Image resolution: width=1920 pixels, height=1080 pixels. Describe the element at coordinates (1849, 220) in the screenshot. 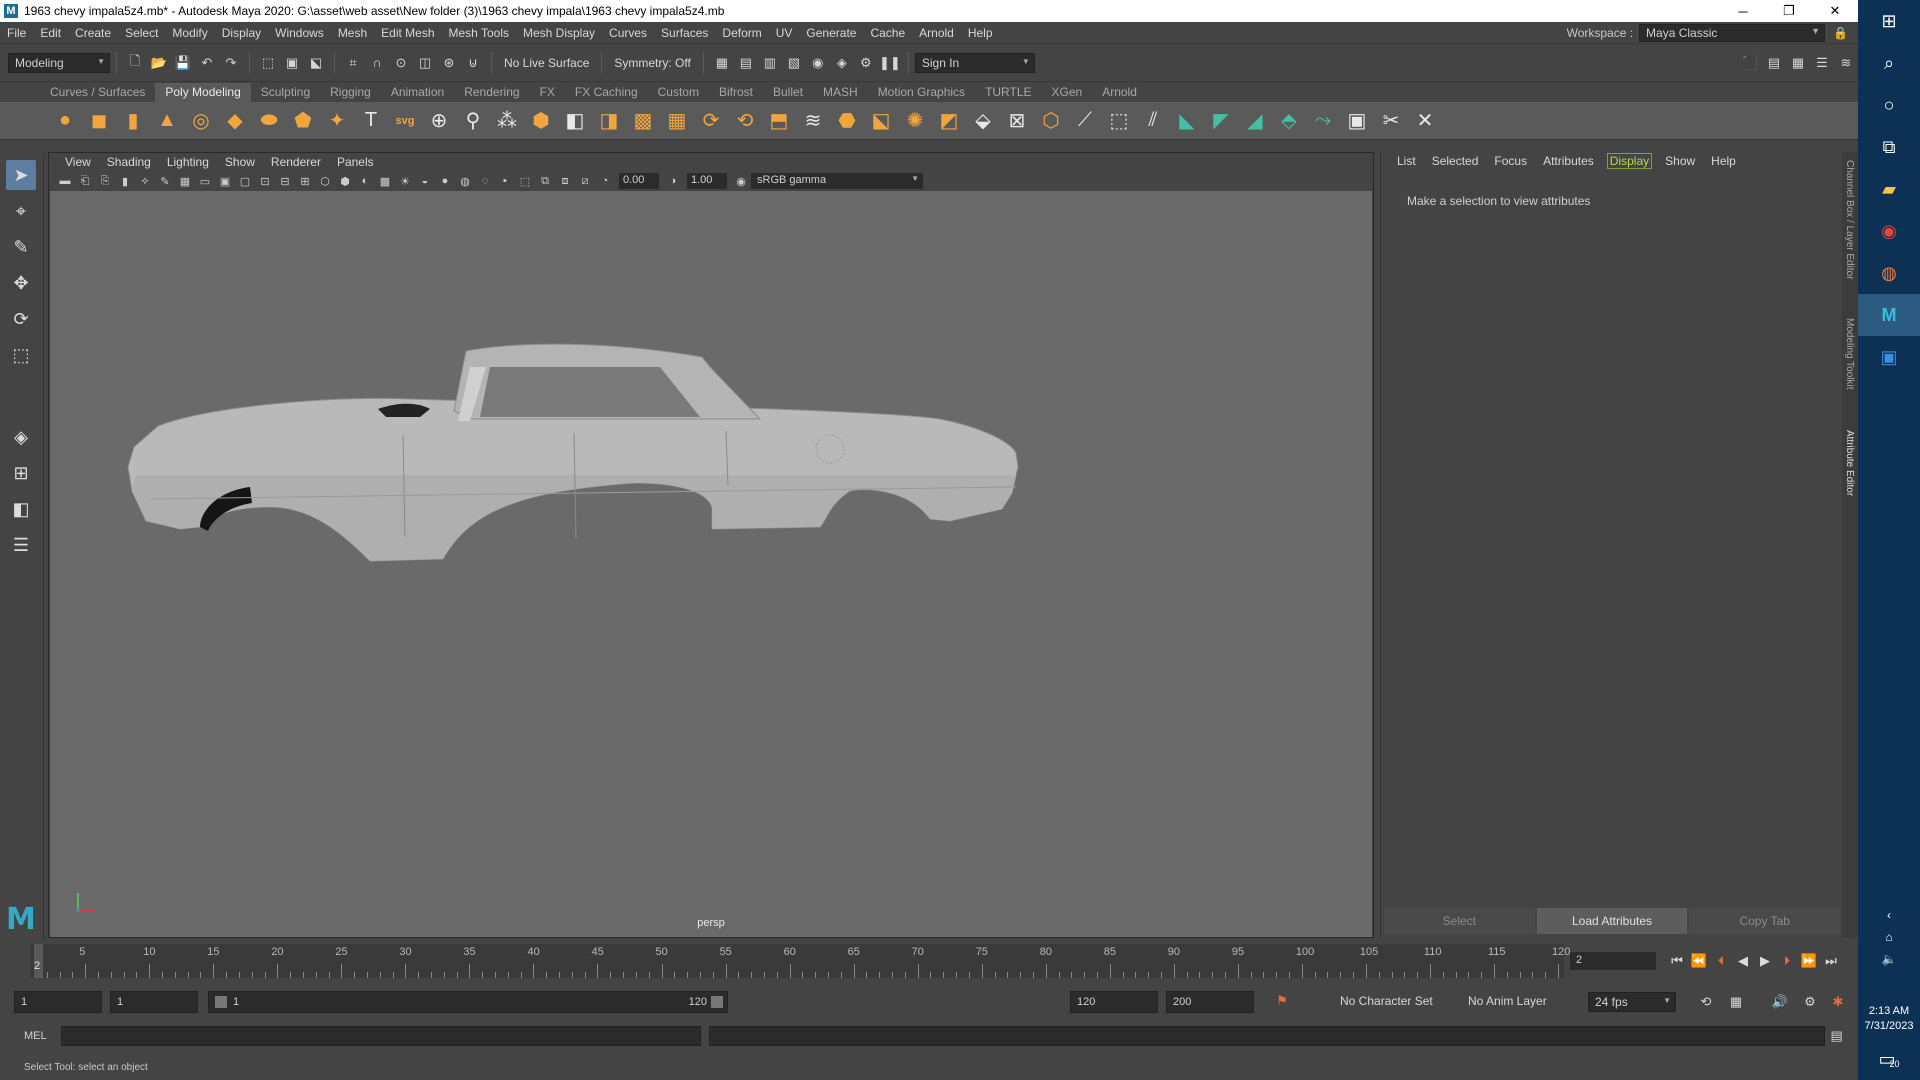

I see `channel-box-tab: Channel Box / Layer Editor` at that location.